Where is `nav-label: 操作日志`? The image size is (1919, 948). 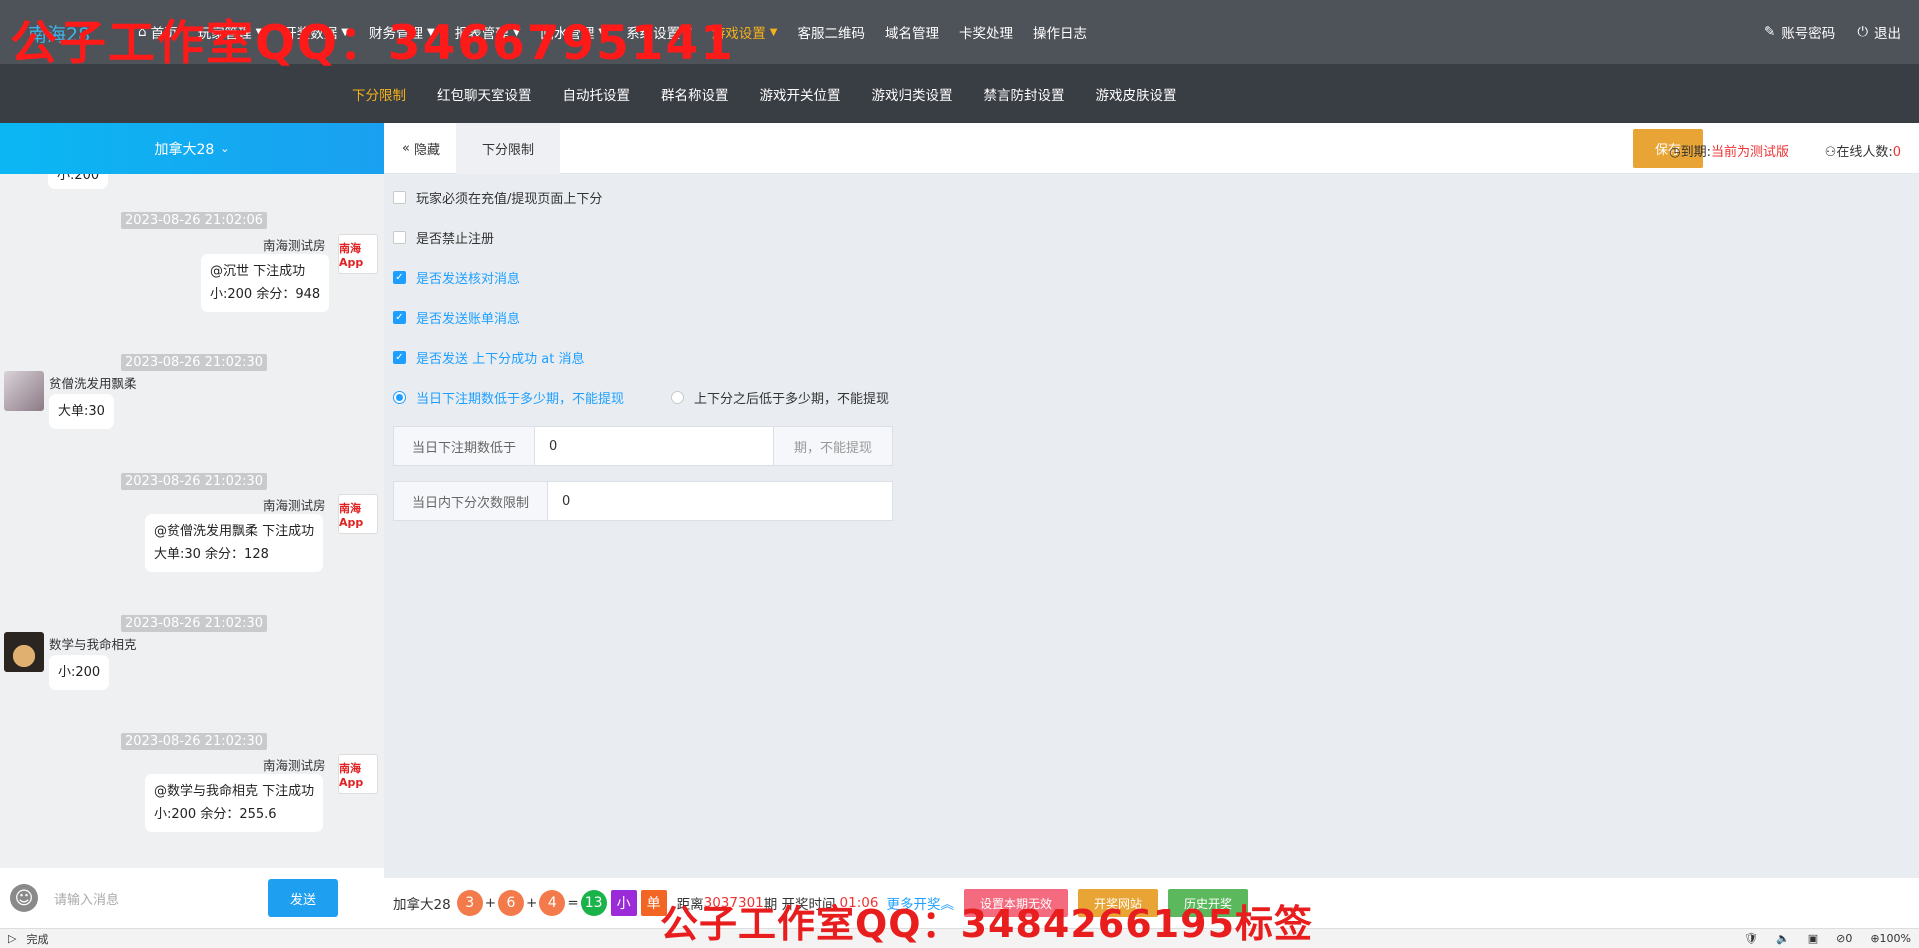 nav-label: 操作日志 is located at coordinates (1060, 34).